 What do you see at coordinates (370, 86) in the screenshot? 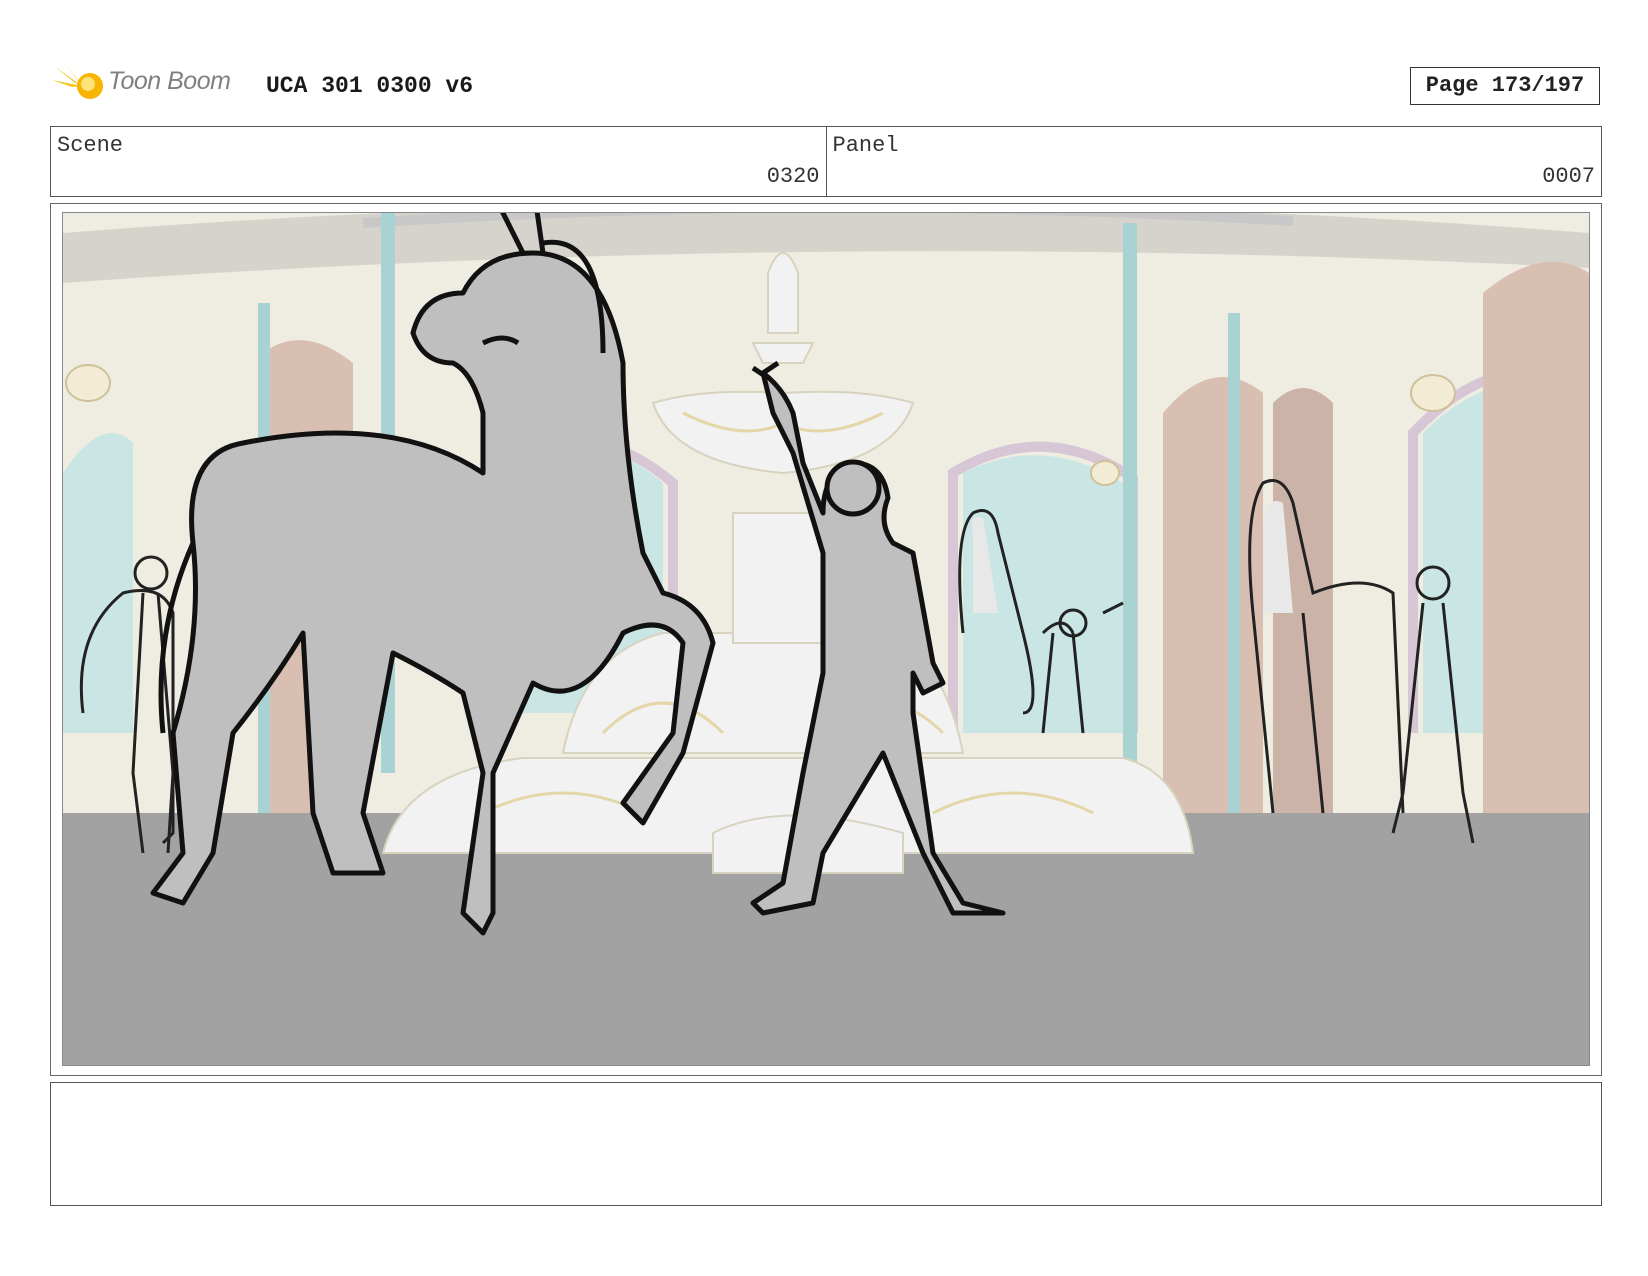
I see `document-title: UCA 301 0300 v6` at bounding box center [370, 86].